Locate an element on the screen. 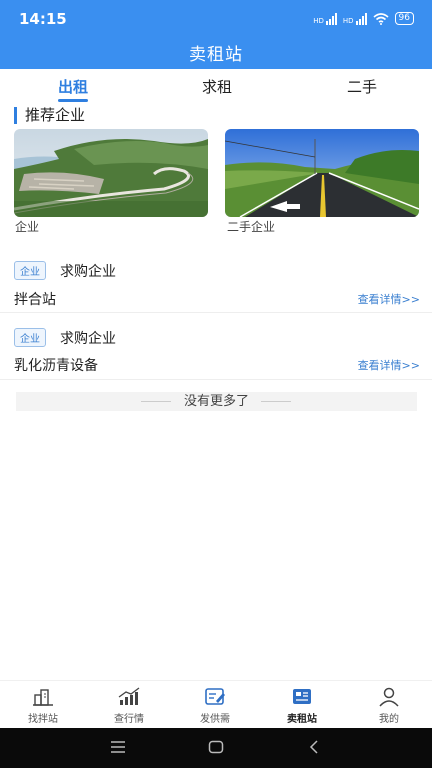  coastal-highway-photo is located at coordinates (111, 173).